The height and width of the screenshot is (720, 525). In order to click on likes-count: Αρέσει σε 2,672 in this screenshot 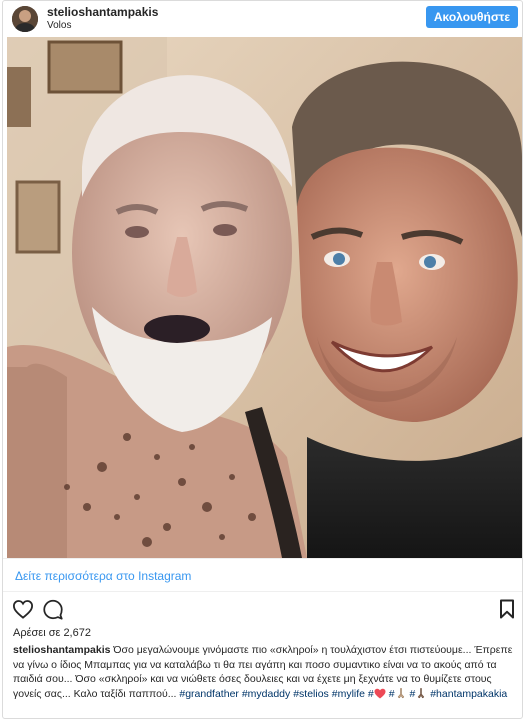, I will do `click(52, 633)`.